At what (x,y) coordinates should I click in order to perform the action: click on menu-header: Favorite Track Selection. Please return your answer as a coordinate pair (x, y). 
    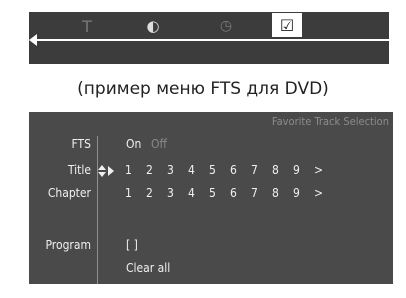
    Looking at the image, I should click on (330, 121).